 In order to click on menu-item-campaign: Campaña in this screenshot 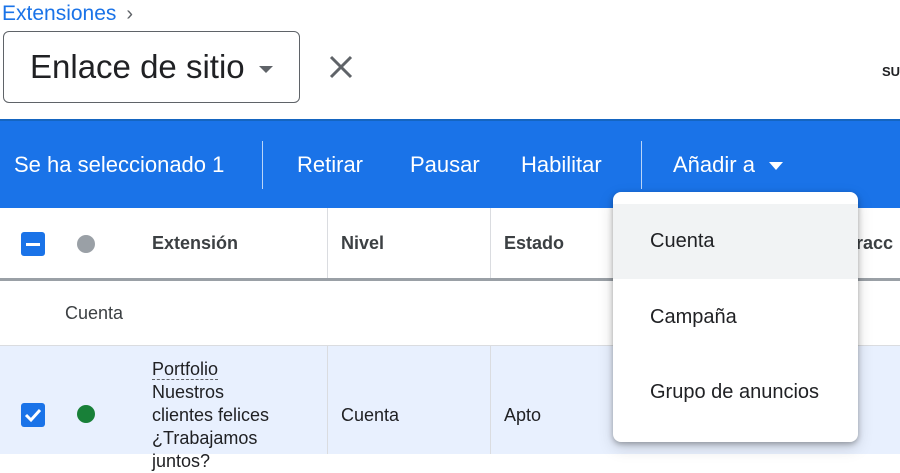, I will do `click(735, 317)`.